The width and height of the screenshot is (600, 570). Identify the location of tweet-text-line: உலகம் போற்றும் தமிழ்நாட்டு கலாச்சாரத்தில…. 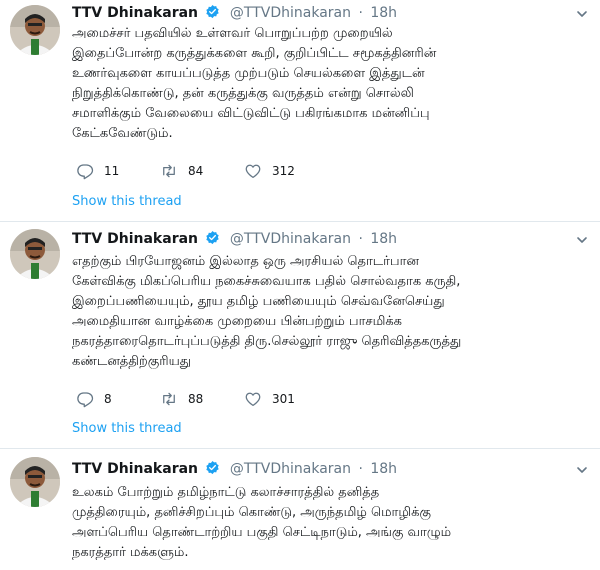
(226, 492).